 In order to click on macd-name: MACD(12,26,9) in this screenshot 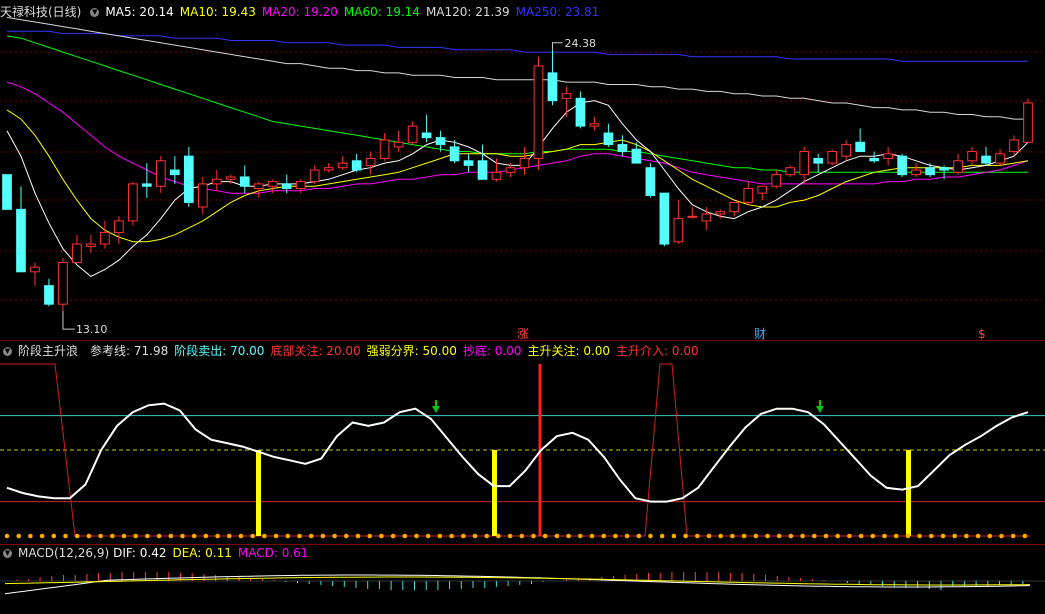, I will do `click(63, 553)`.